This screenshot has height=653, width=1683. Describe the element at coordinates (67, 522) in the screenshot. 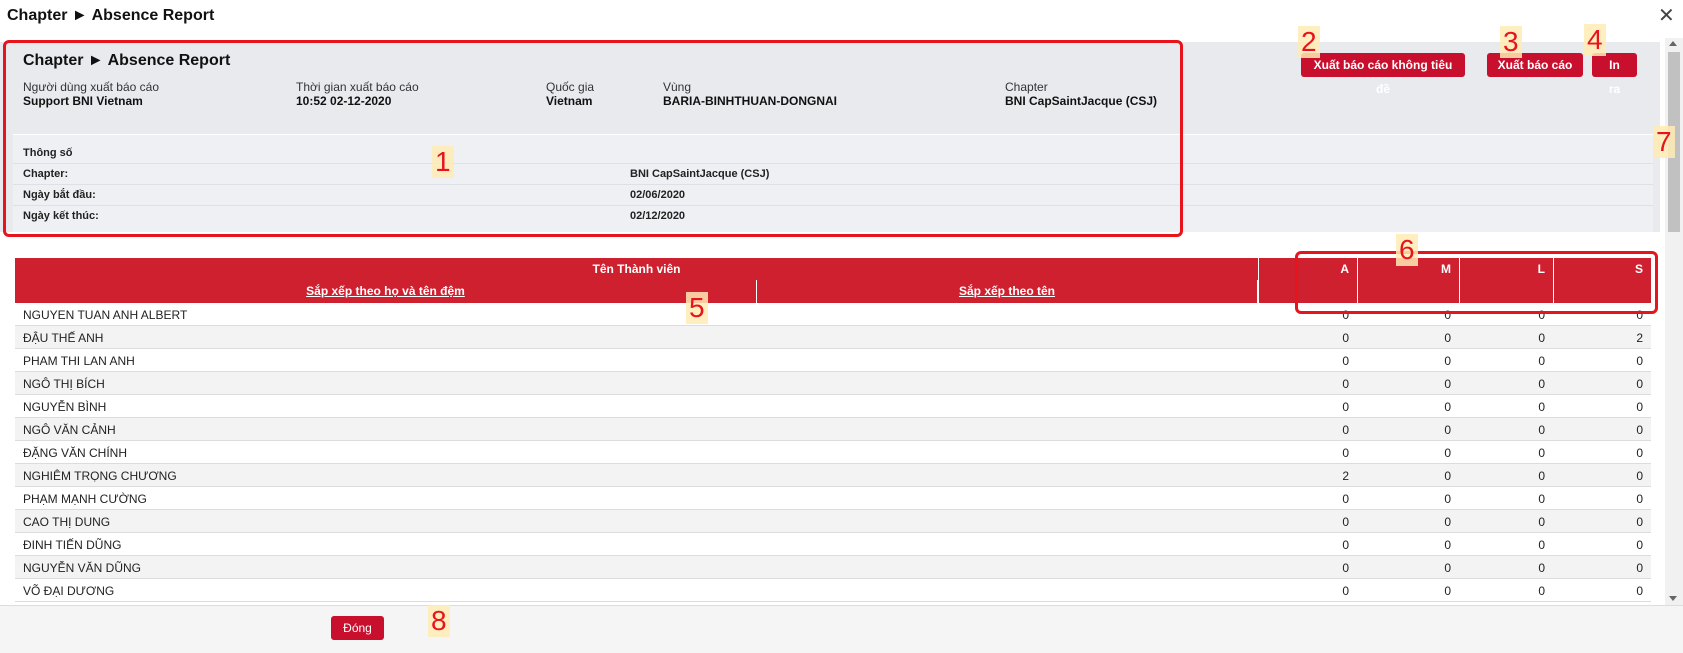

I see `member-name: CAO THỊ DUNG` at that location.